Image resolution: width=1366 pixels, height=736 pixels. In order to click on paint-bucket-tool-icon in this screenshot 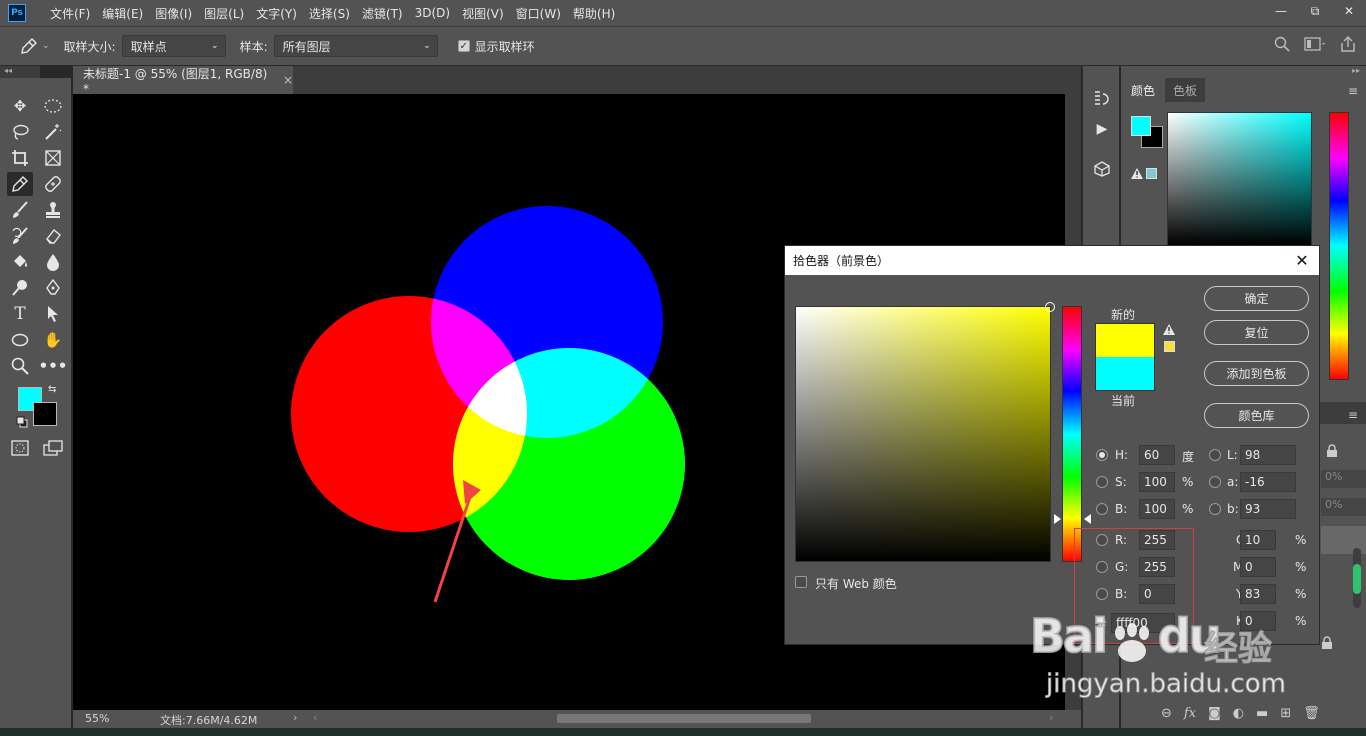, I will do `click(20, 262)`.